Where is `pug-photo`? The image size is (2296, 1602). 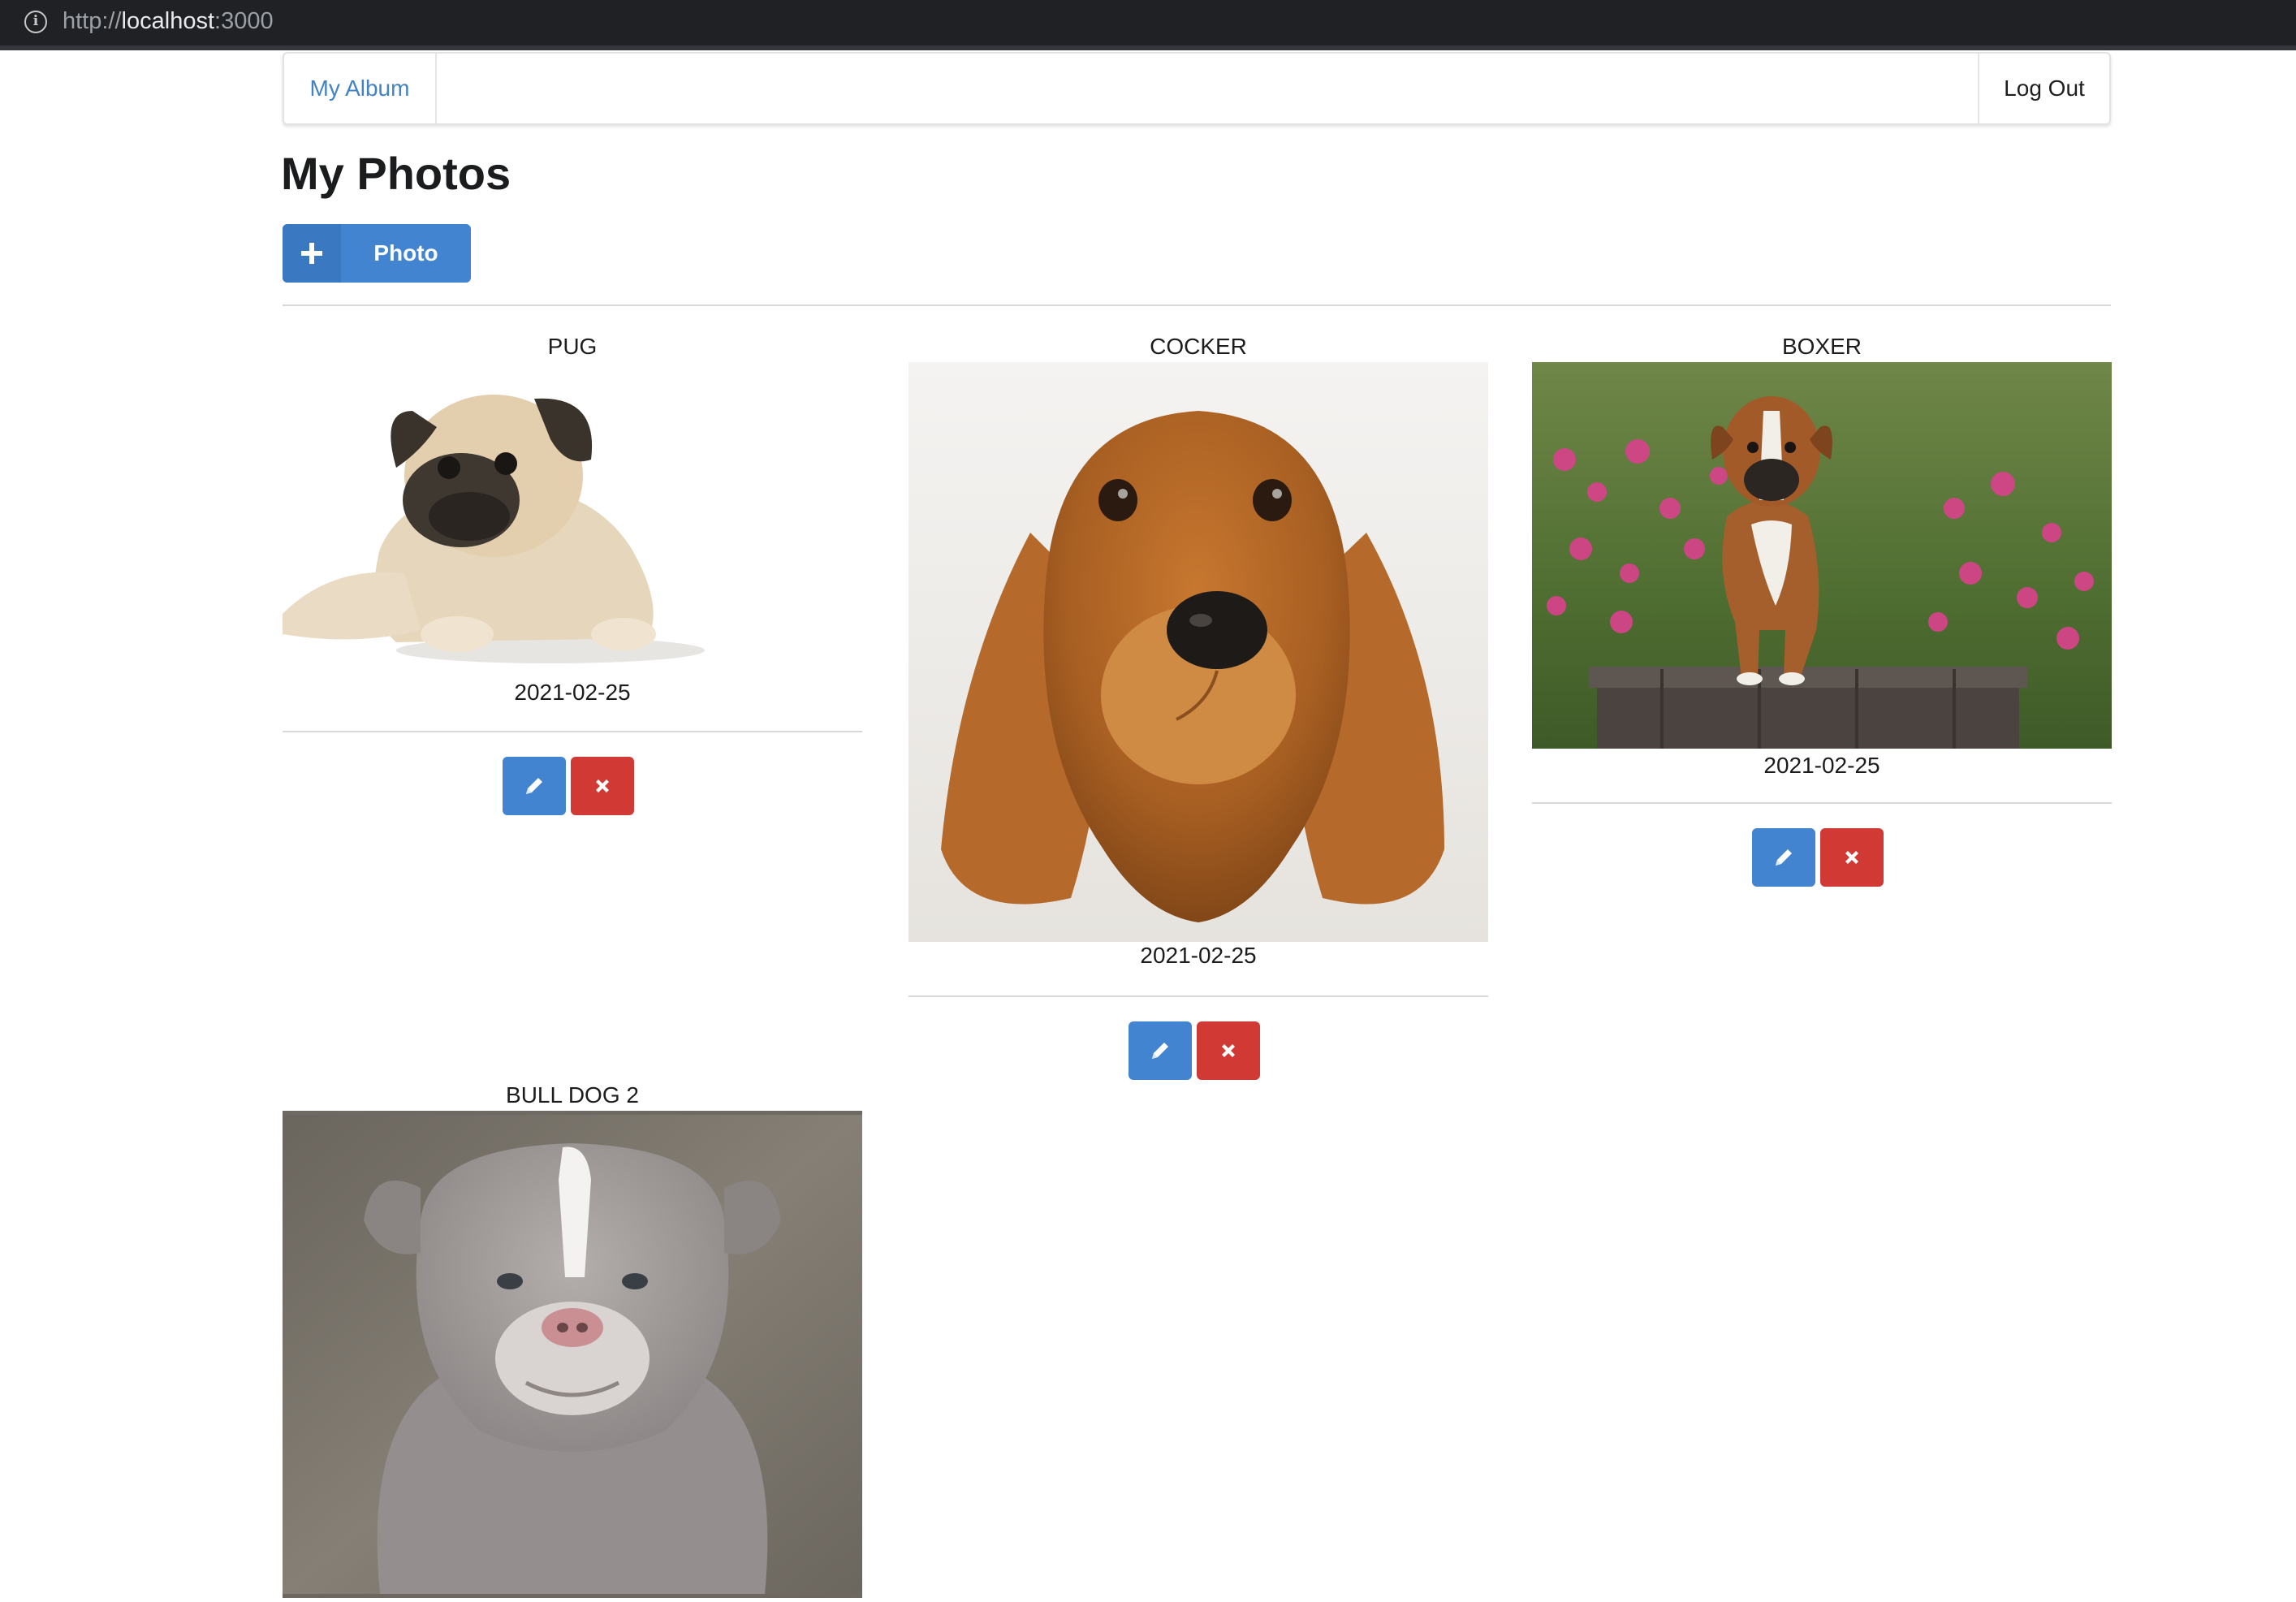 pug-photo is located at coordinates (494, 519).